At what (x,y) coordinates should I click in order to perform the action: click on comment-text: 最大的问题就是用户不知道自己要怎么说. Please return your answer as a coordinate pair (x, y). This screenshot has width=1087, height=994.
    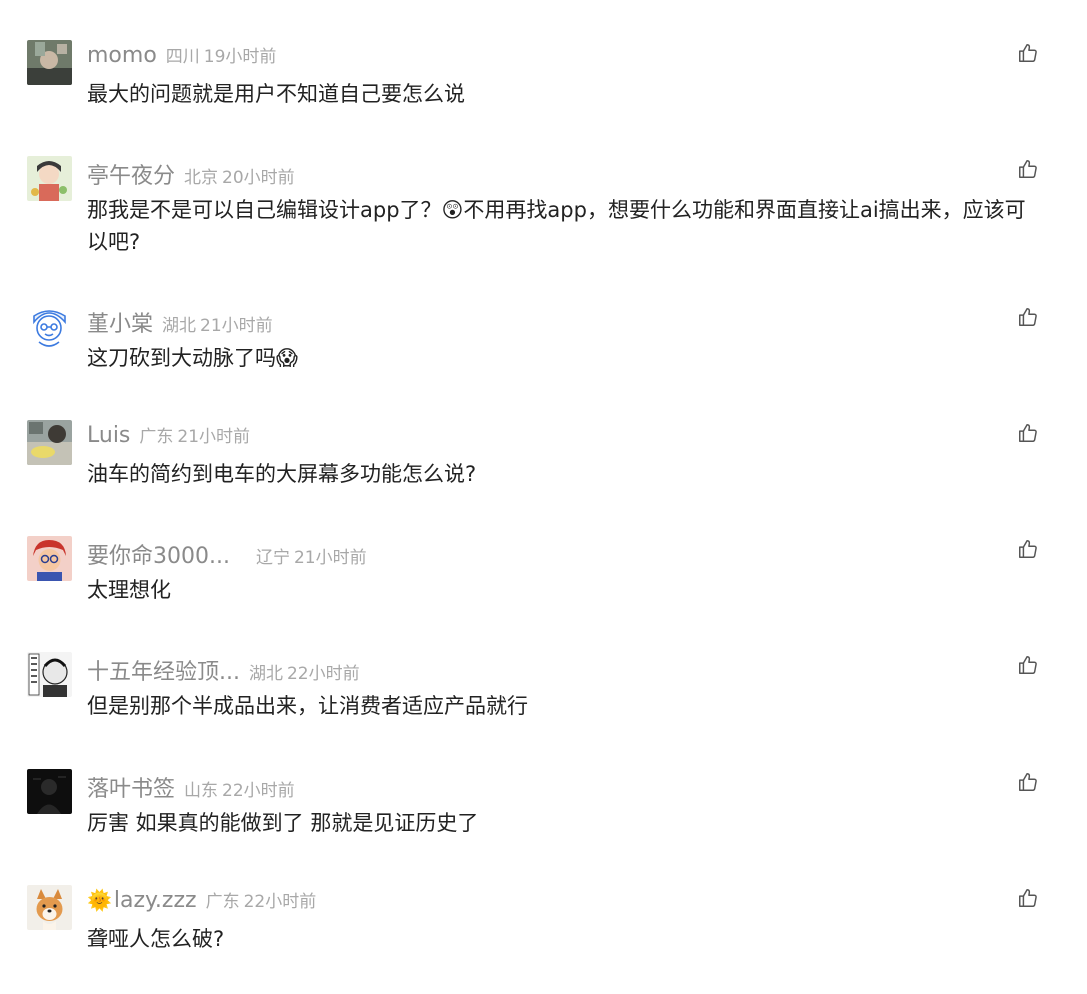
    Looking at the image, I should click on (276, 94).